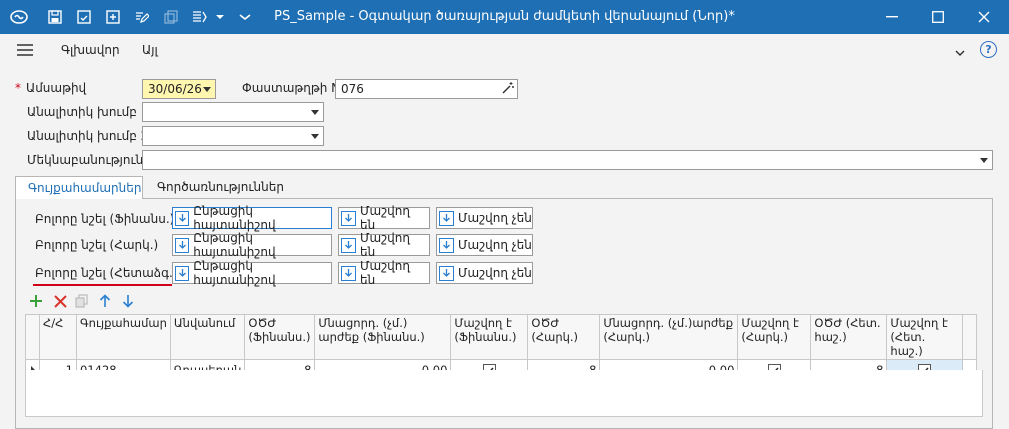 Image resolution: width=1009 pixels, height=429 pixels. Describe the element at coordinates (207, 89) in the screenshot. I see `date-dropdown-icon` at that location.